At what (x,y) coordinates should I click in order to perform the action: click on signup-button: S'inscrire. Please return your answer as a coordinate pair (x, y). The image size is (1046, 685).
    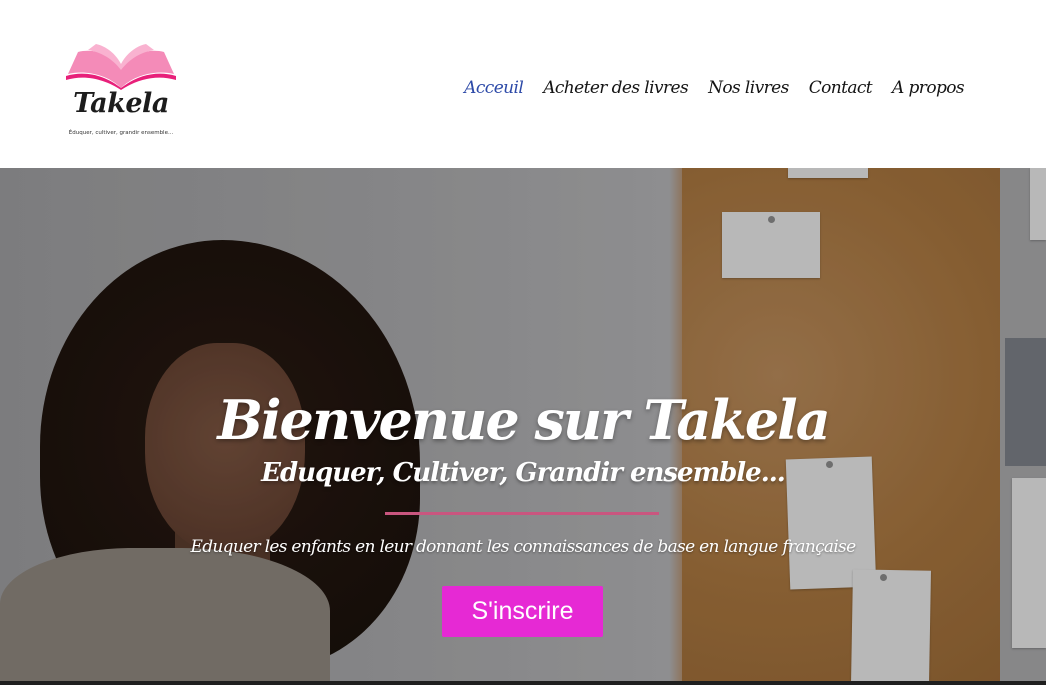
    Looking at the image, I should click on (522, 611).